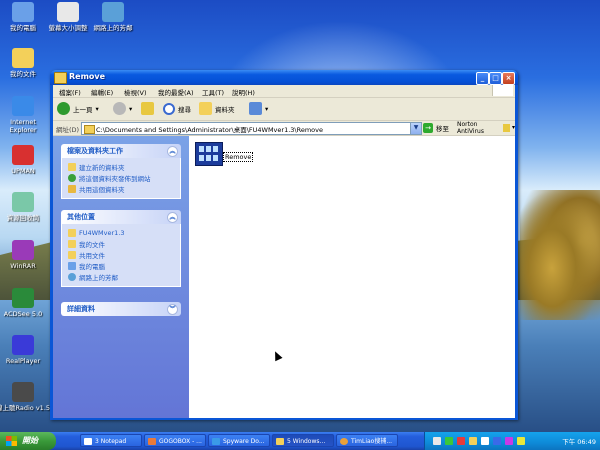 This screenshot has width=600, height=450. Describe the element at coordinates (284, 77) in the screenshot. I see `title-bar: Remove _ □ ×` at that location.